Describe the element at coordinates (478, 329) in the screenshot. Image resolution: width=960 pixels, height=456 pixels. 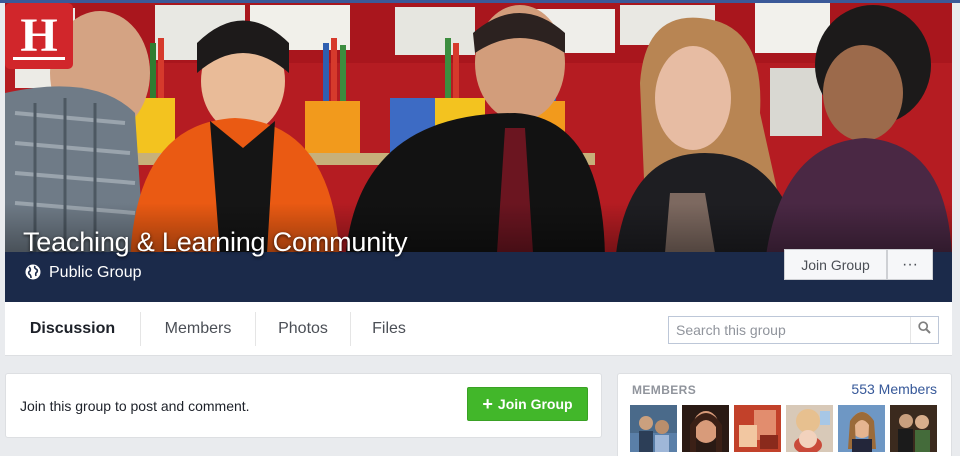
I see `group-nav-bar: Discussion Members Photos Files` at that location.